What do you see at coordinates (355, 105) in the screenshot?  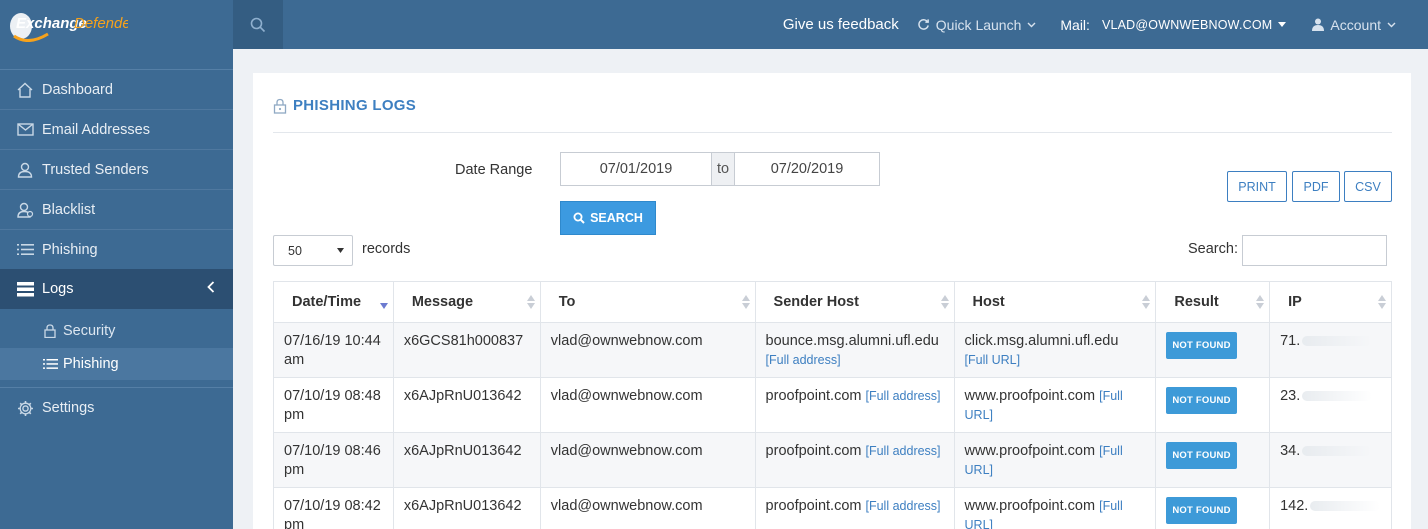 I see `page-title-text: PHISHING LOGS` at bounding box center [355, 105].